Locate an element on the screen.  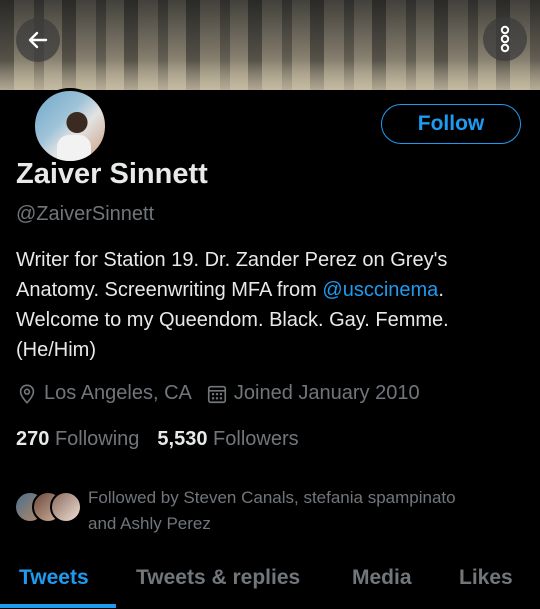
profile-avatar is located at coordinates (70, 126).